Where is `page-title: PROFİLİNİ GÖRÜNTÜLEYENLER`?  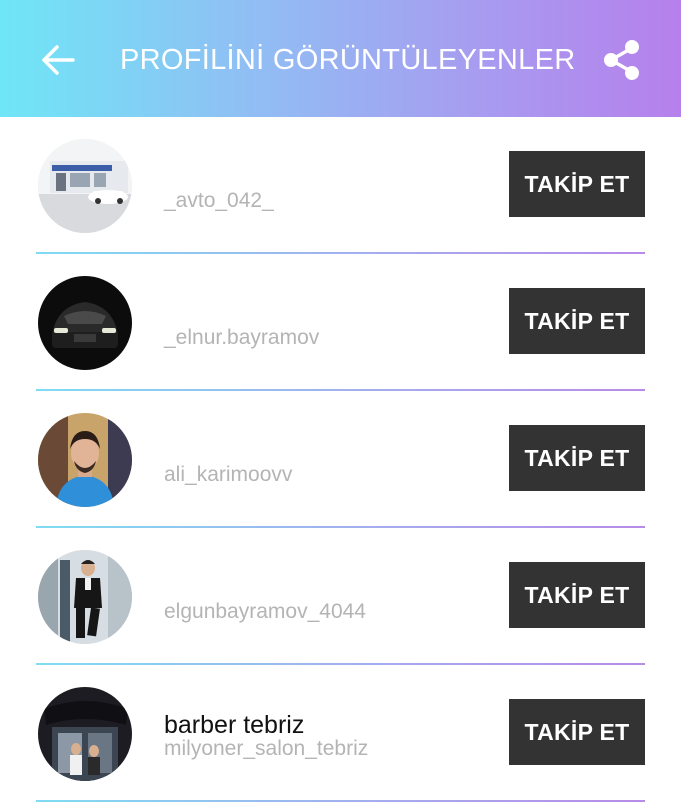
page-title: PROFİLİNİ GÖRÜNTÜLEYENLER is located at coordinates (348, 59).